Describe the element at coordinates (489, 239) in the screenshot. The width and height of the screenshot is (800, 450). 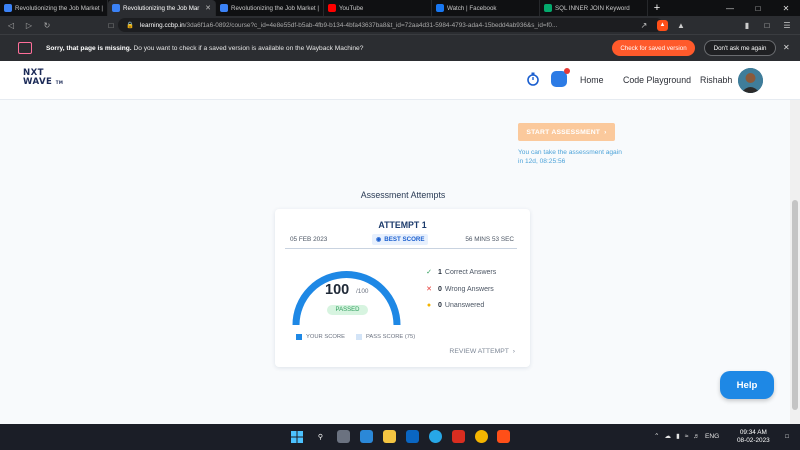
I see `attempt-duration: 56 MINS 53 SEC` at that location.